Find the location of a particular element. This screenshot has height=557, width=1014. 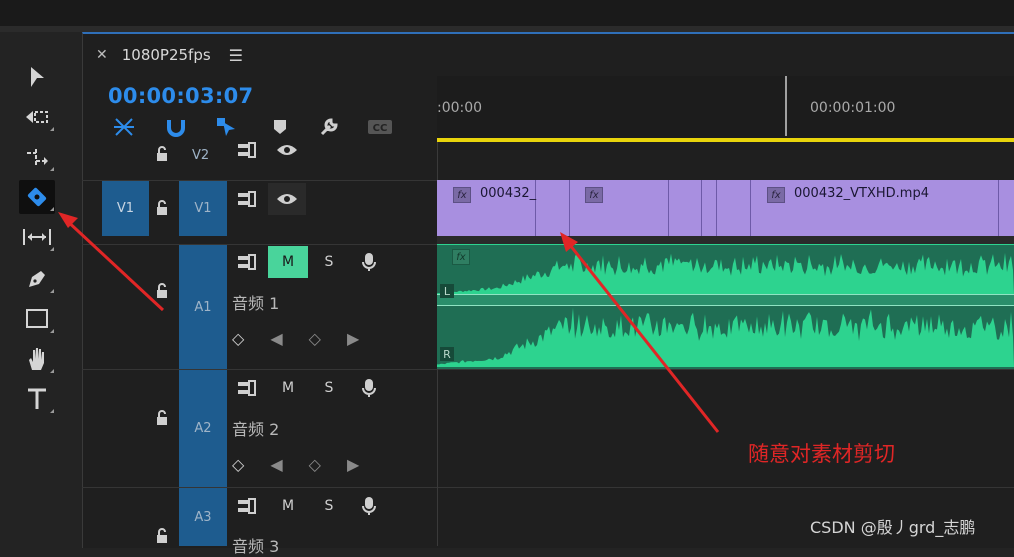

rectangle-tool is located at coordinates (37, 319).